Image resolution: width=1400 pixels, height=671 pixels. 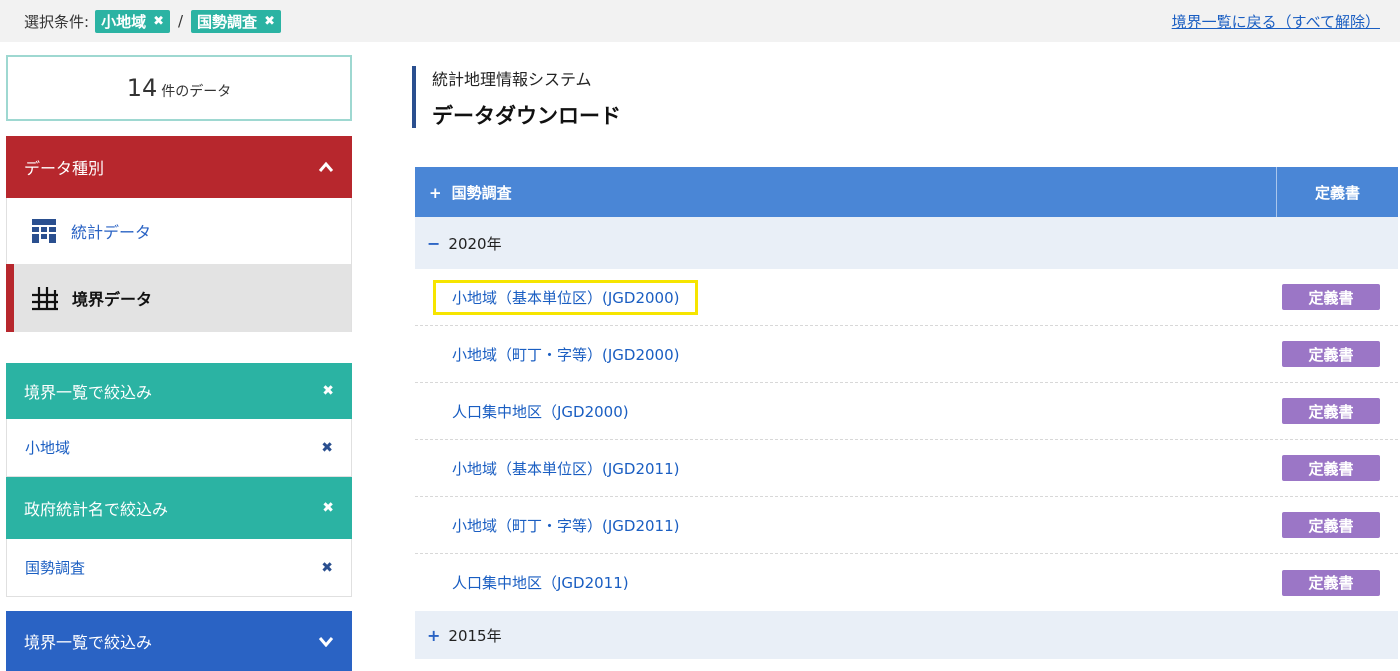 I want to click on panel-title: データ種別, so click(x=64, y=168).